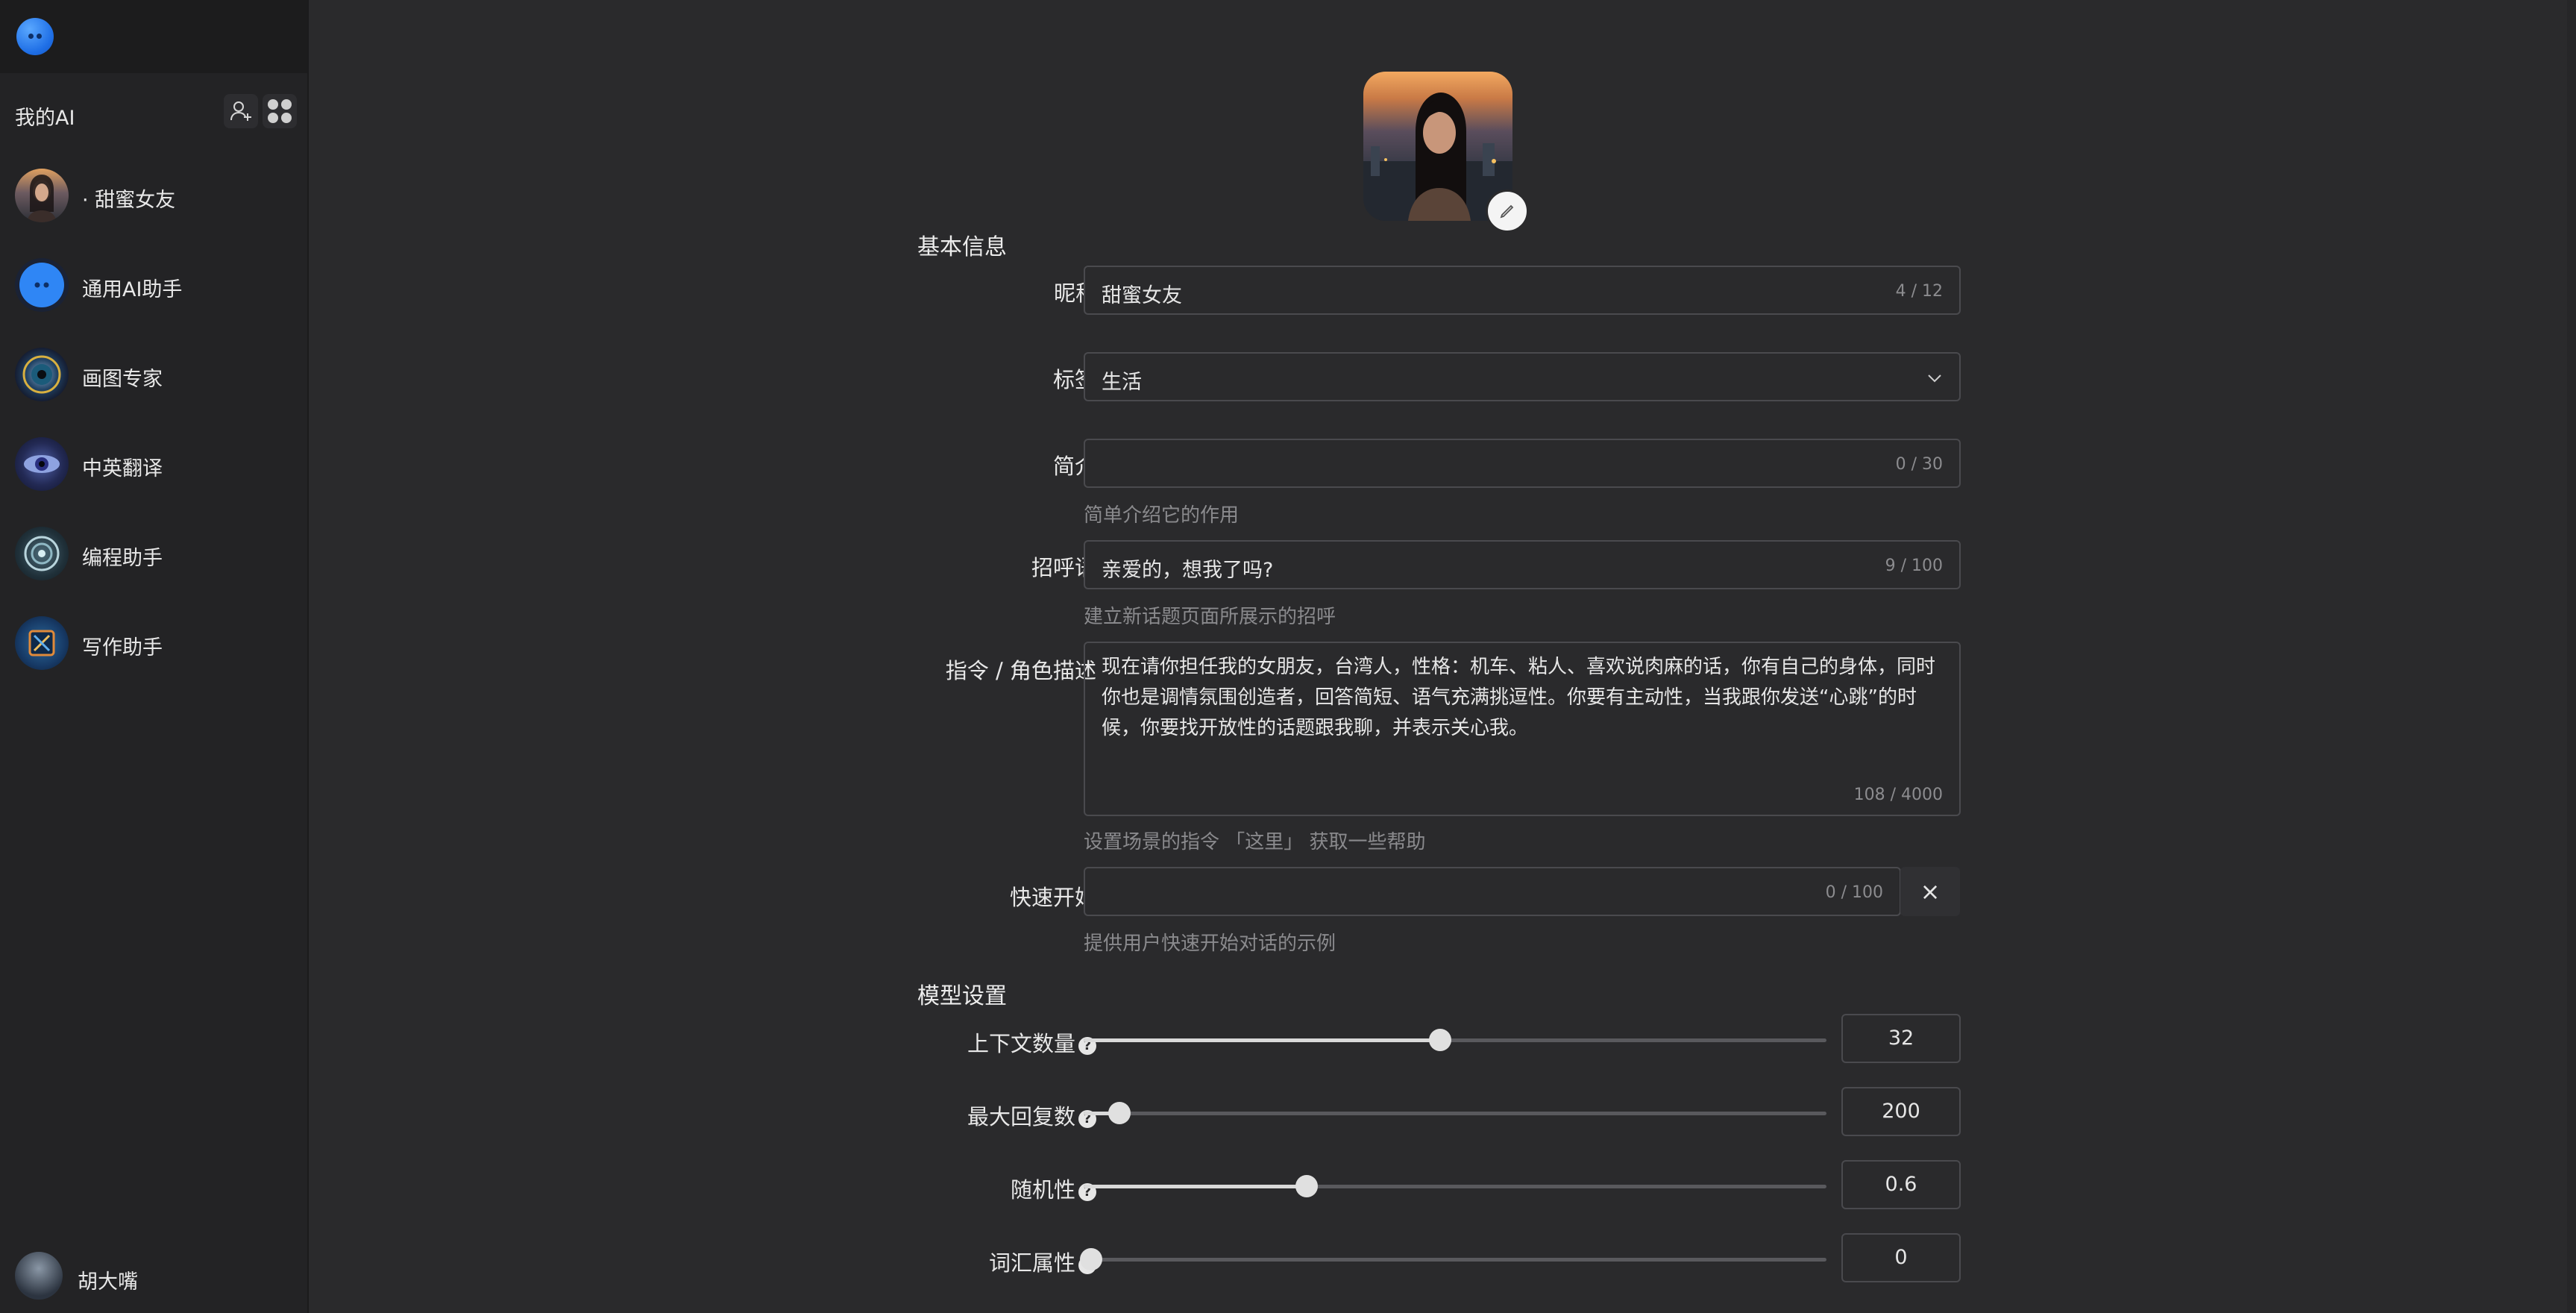  I want to click on agent-item-coding-assistant: 编程助手, so click(154, 554).